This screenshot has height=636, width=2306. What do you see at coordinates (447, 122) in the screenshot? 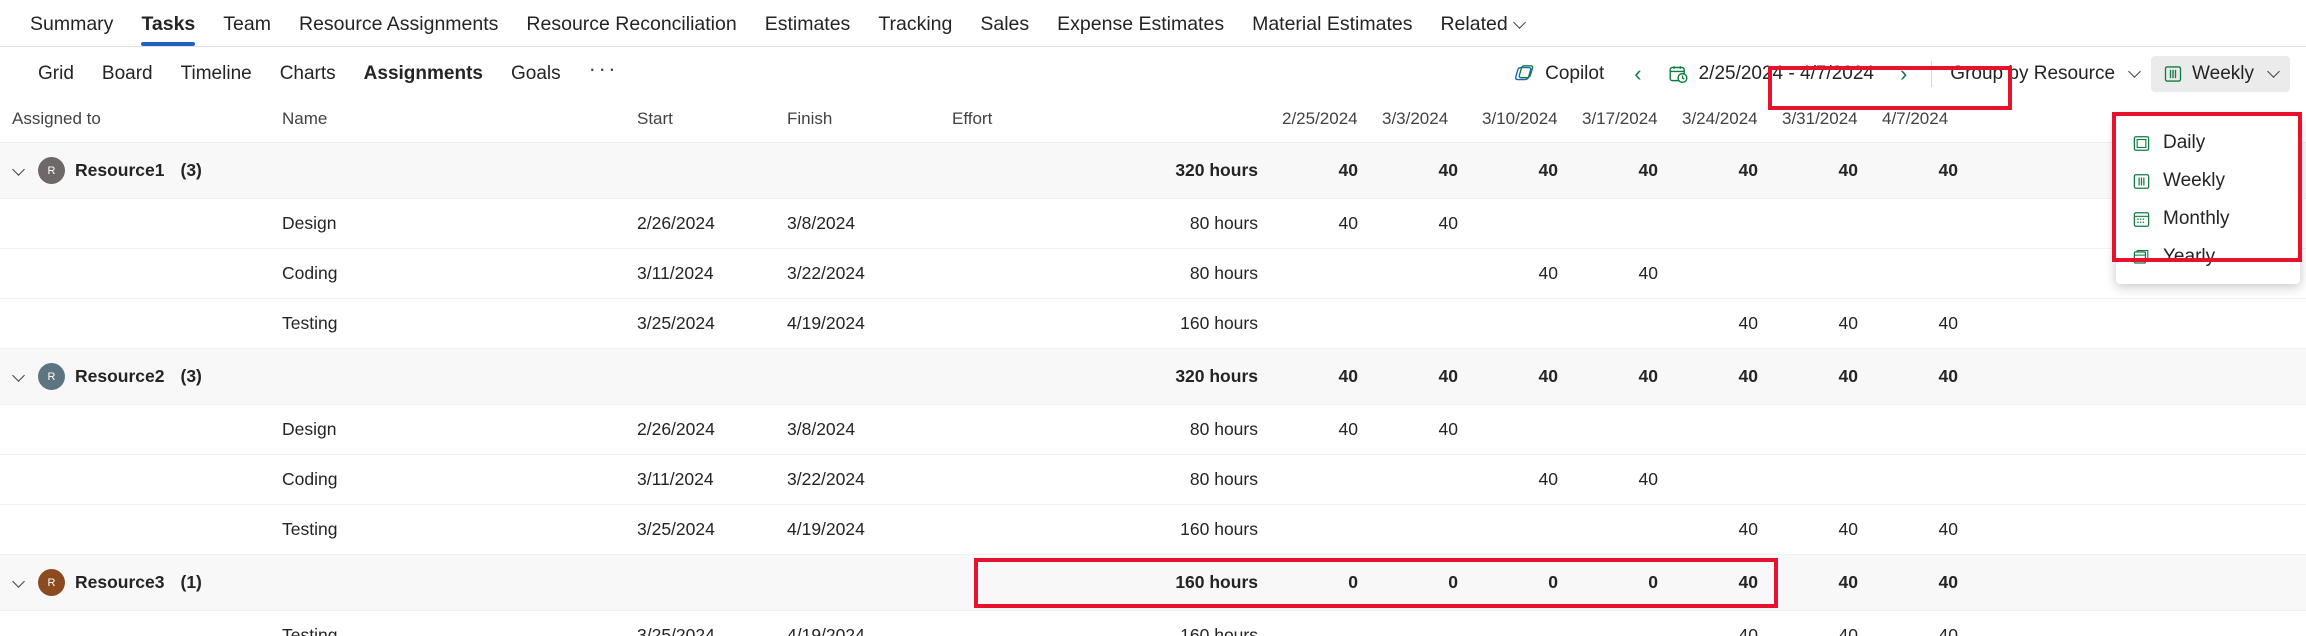
I see `column-header-name: Name` at bounding box center [447, 122].